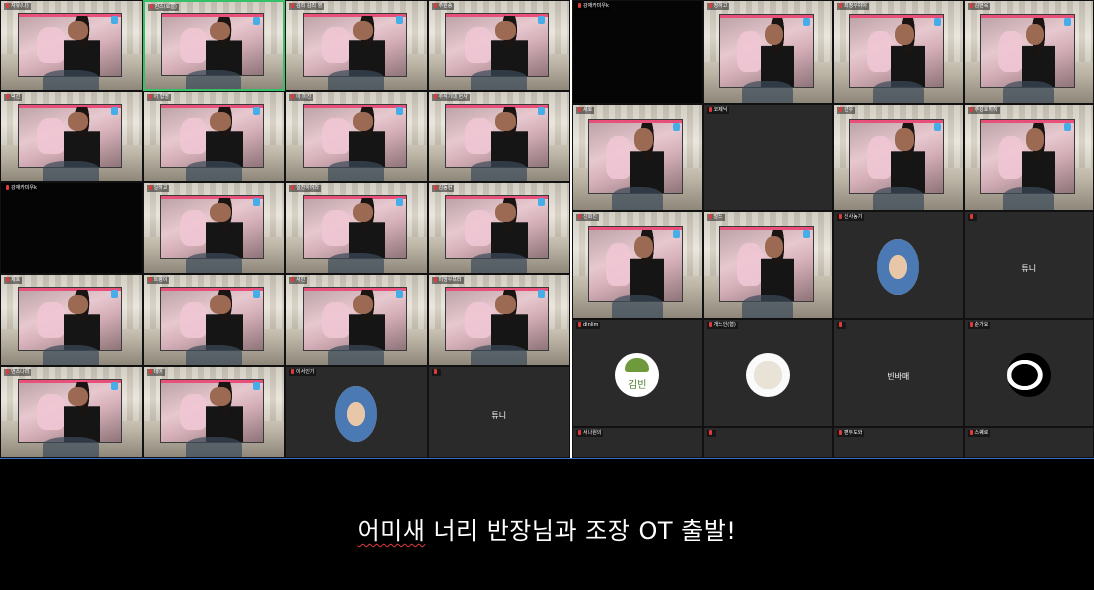 This screenshot has width=1094, height=590. I want to click on participant-name: 순가요, so click(981, 325).